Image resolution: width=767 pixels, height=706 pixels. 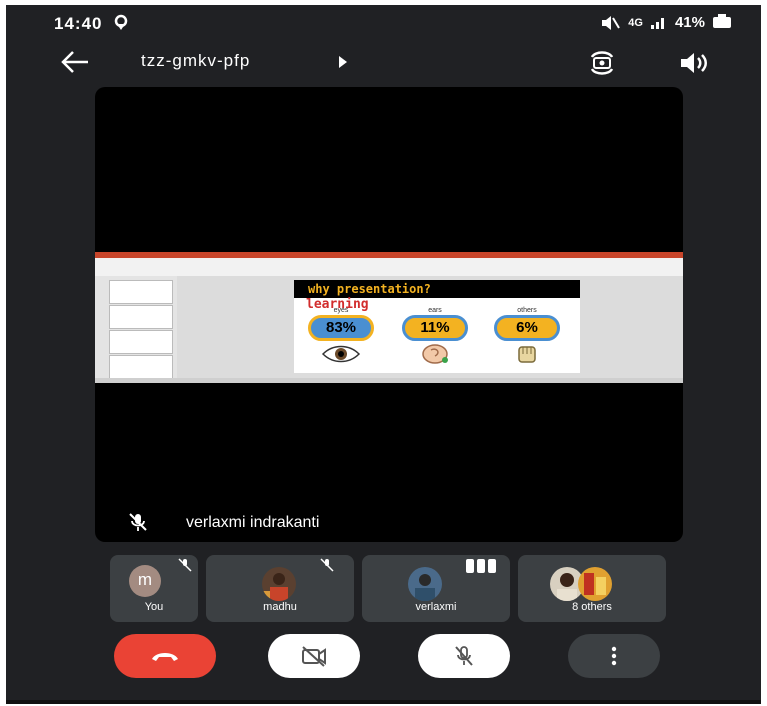 What do you see at coordinates (436, 607) in the screenshot?
I see `participant-name: verlaxmi` at bounding box center [436, 607].